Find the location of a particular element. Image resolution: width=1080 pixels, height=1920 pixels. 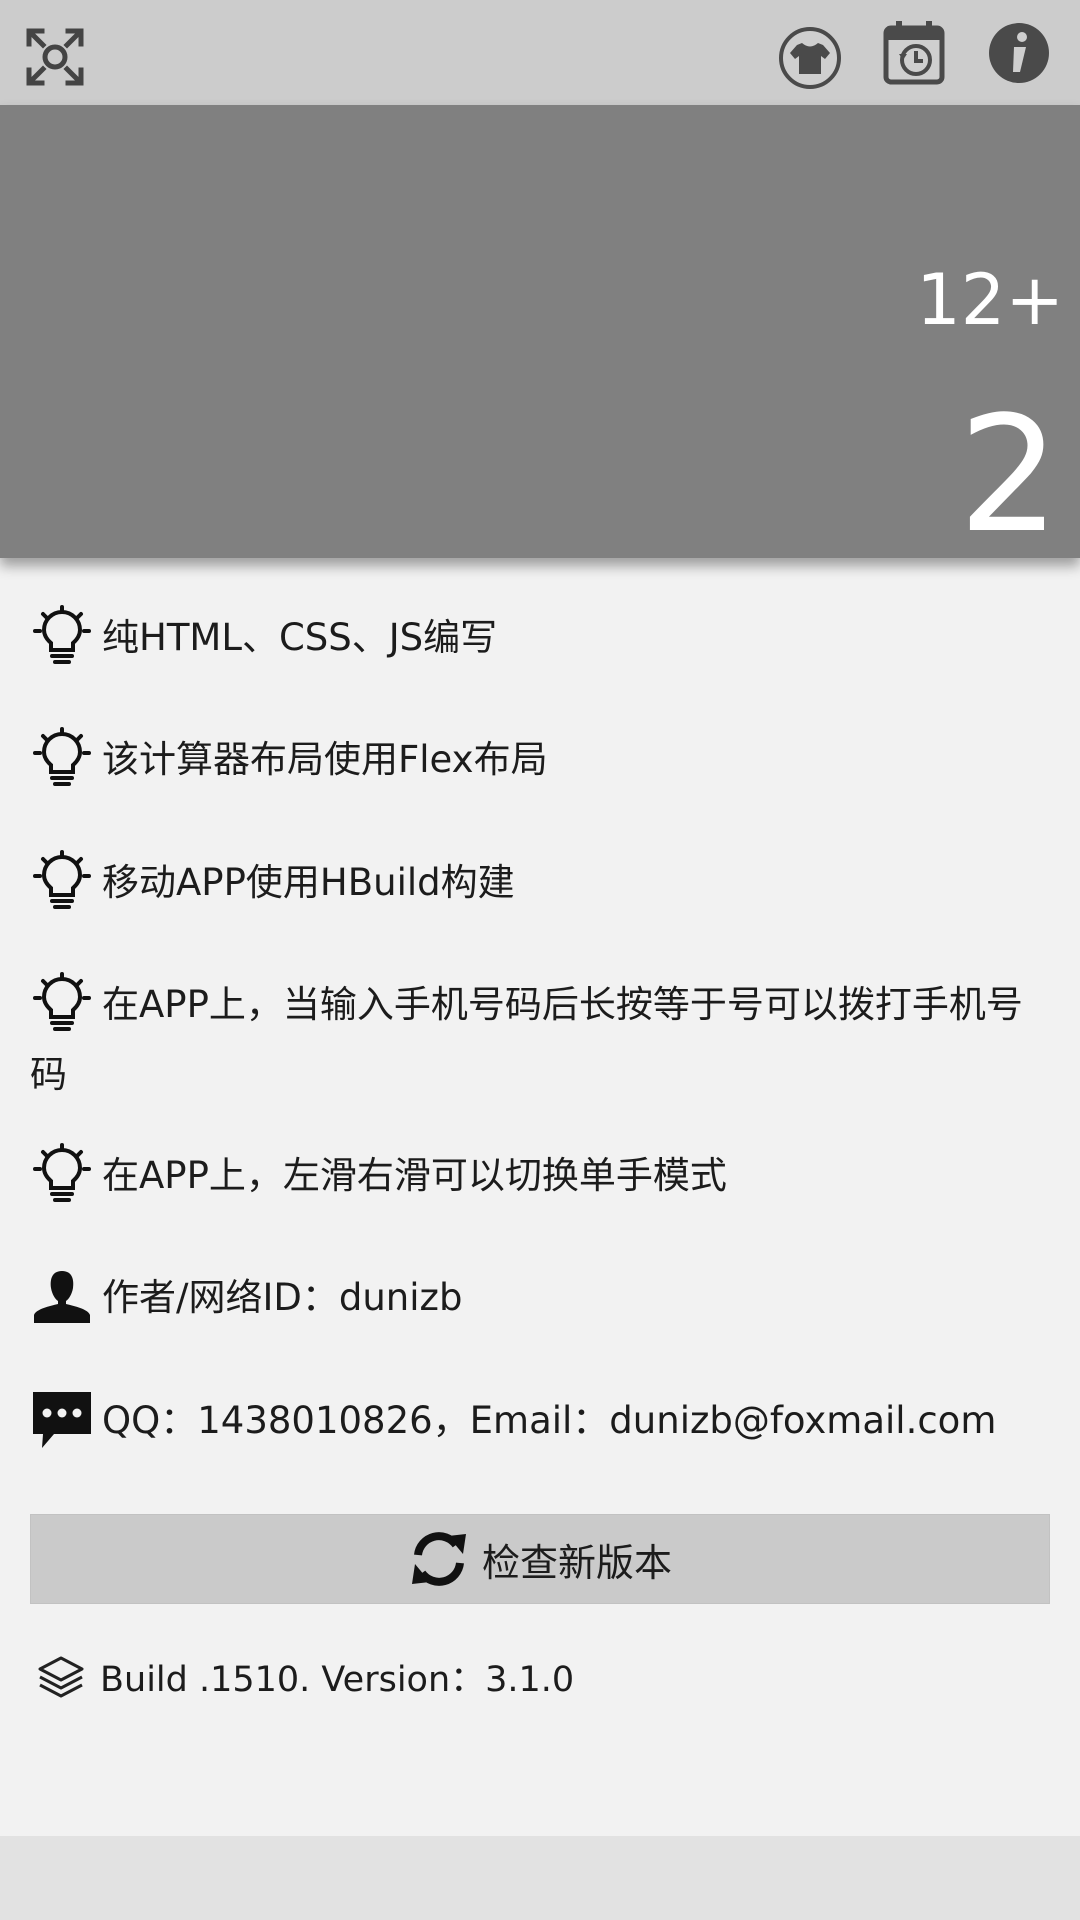

check-update-button: 检查新版本 is located at coordinates (540, 1559).